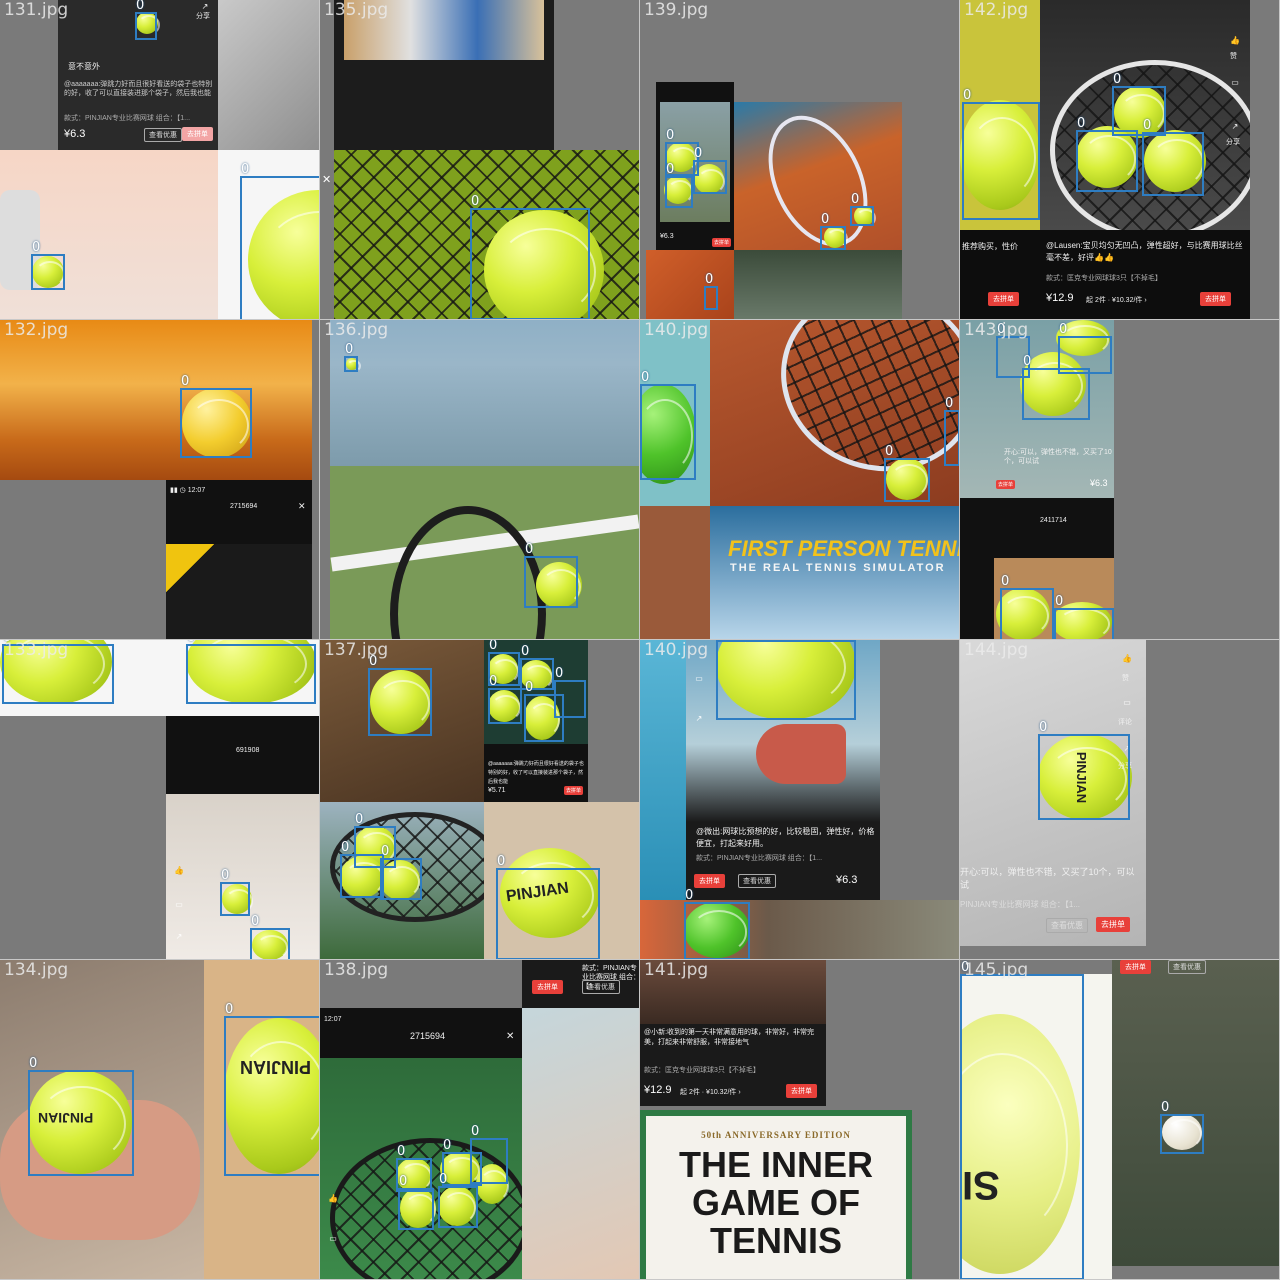 The height and width of the screenshot is (1280, 1280). What do you see at coordinates (188, 490) in the screenshot?
I see `status-bar: ▮▮ ◷ 12:07` at bounding box center [188, 490].